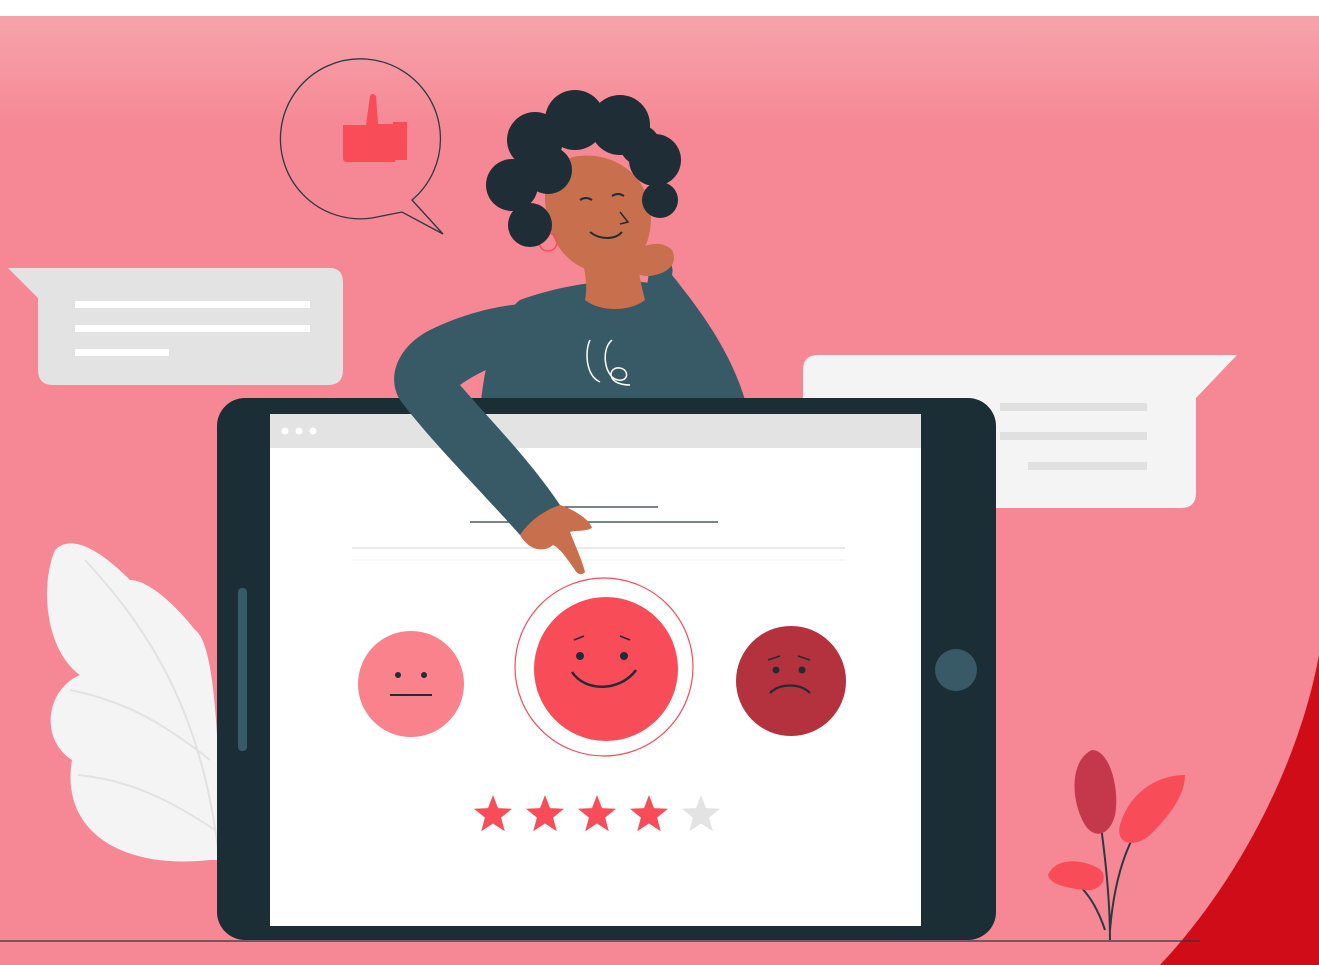 The width and height of the screenshot is (1319, 965). Describe the element at coordinates (956, 670) in the screenshot. I see `tablet-home-button` at that location.